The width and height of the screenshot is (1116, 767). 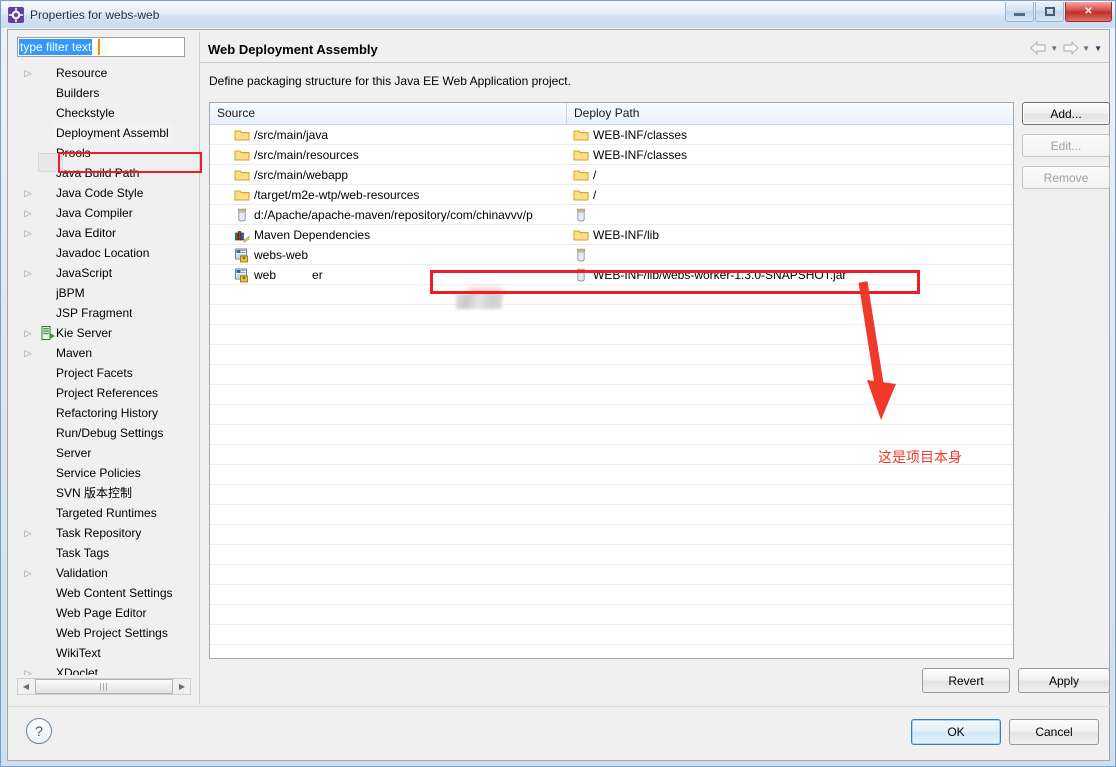 What do you see at coordinates (104, 513) in the screenshot?
I see `tree-item-targeted-runtimes: Targeted Runtimes` at bounding box center [104, 513].